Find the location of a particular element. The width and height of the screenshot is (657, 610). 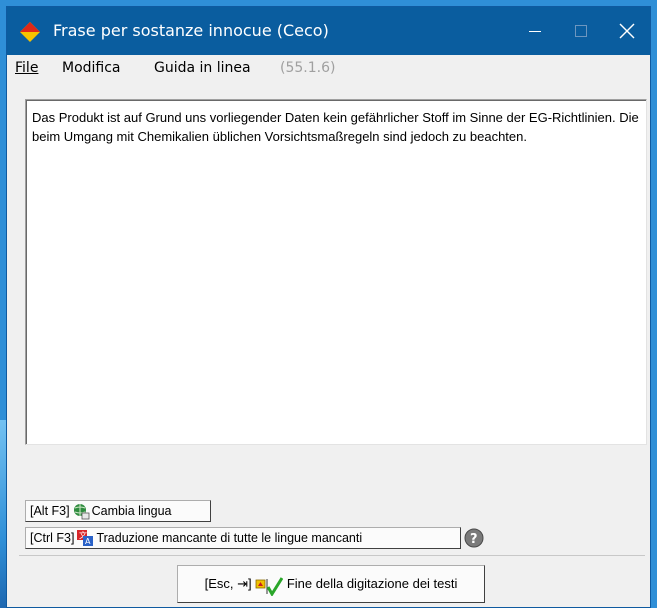

title-bar: Frase per sostanze innocue (Ceco) is located at coordinates (328, 31).